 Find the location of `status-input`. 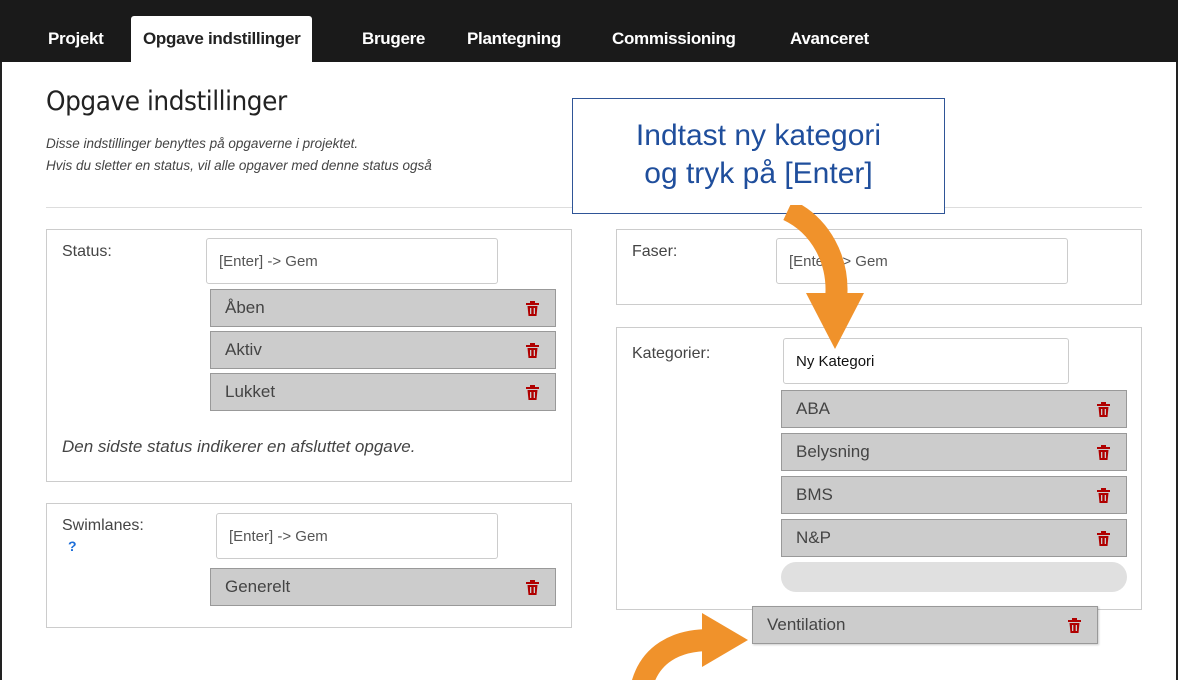

status-input is located at coordinates (352, 261).